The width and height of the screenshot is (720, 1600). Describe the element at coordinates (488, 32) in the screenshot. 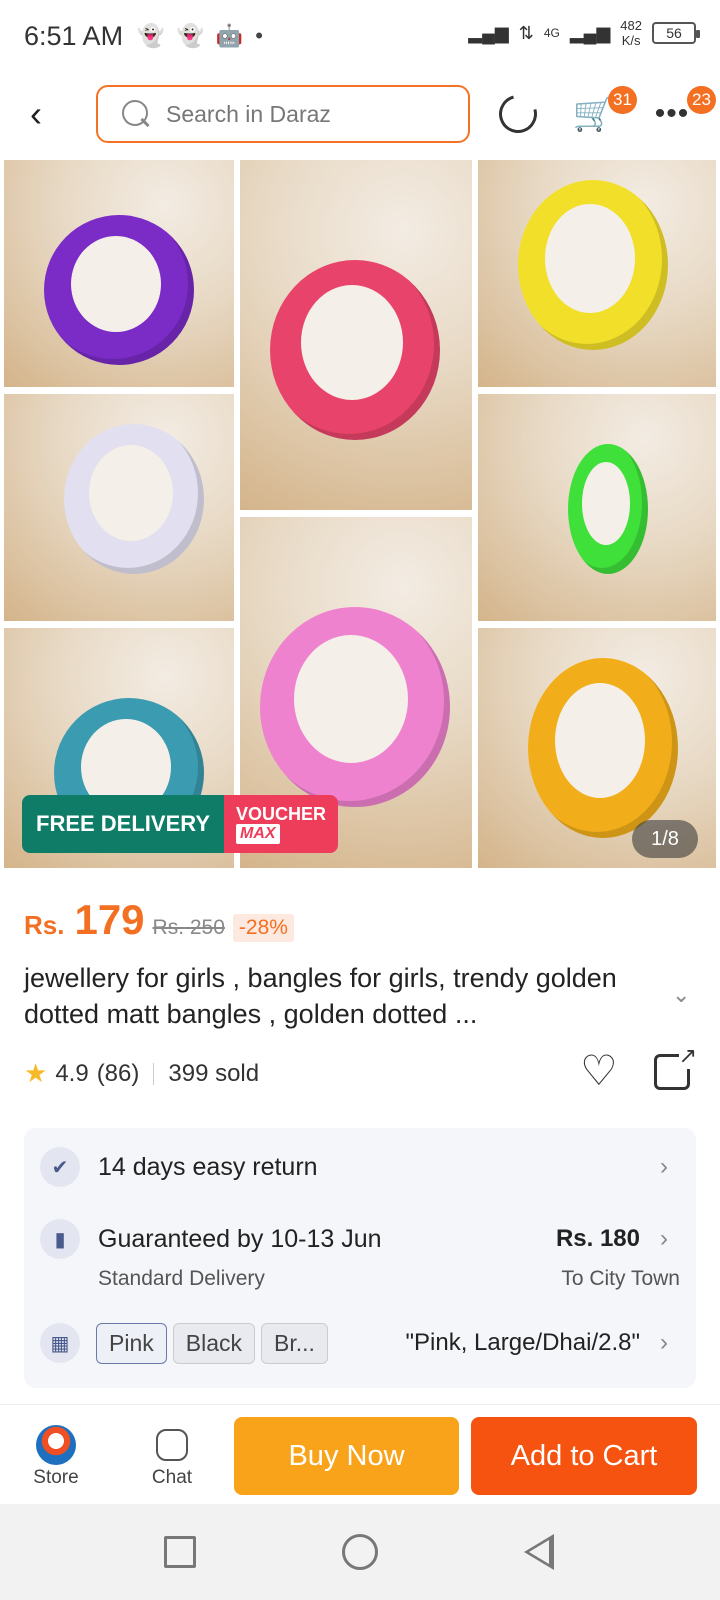

I see `signal-icon: ▂▄▆` at that location.